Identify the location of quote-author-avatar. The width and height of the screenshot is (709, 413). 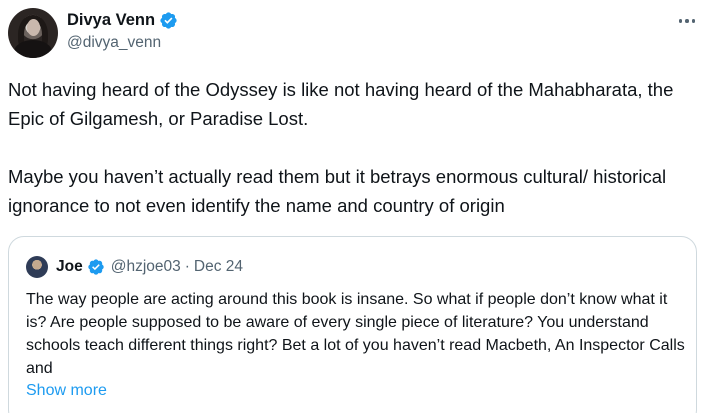
(37, 267).